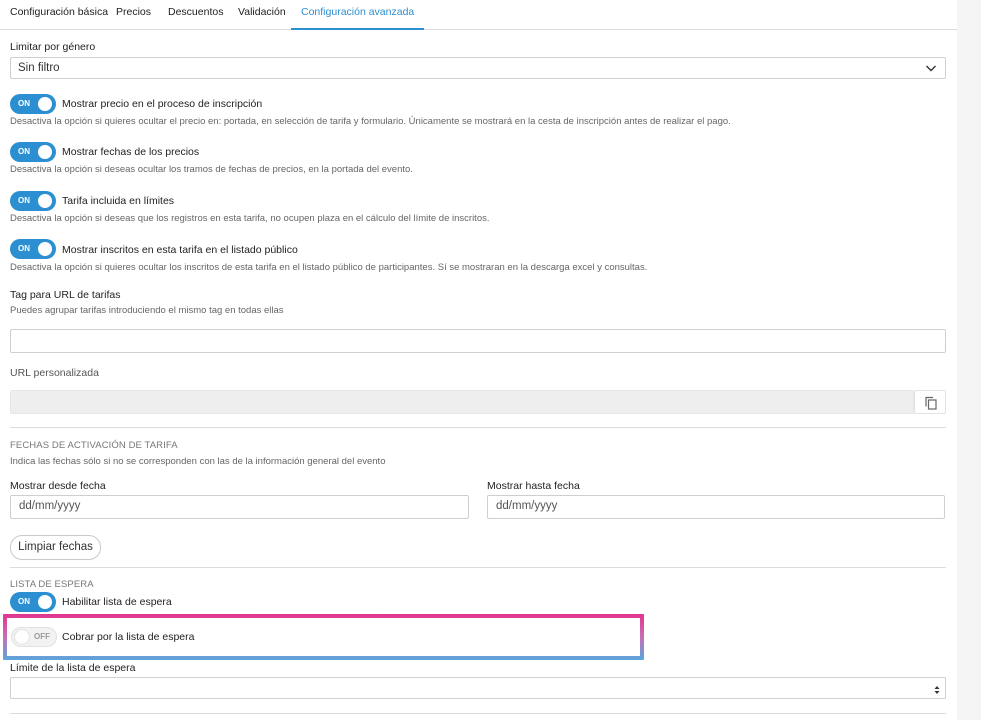  What do you see at coordinates (969, 360) in the screenshot?
I see `page-scrollbar-rail` at bounding box center [969, 360].